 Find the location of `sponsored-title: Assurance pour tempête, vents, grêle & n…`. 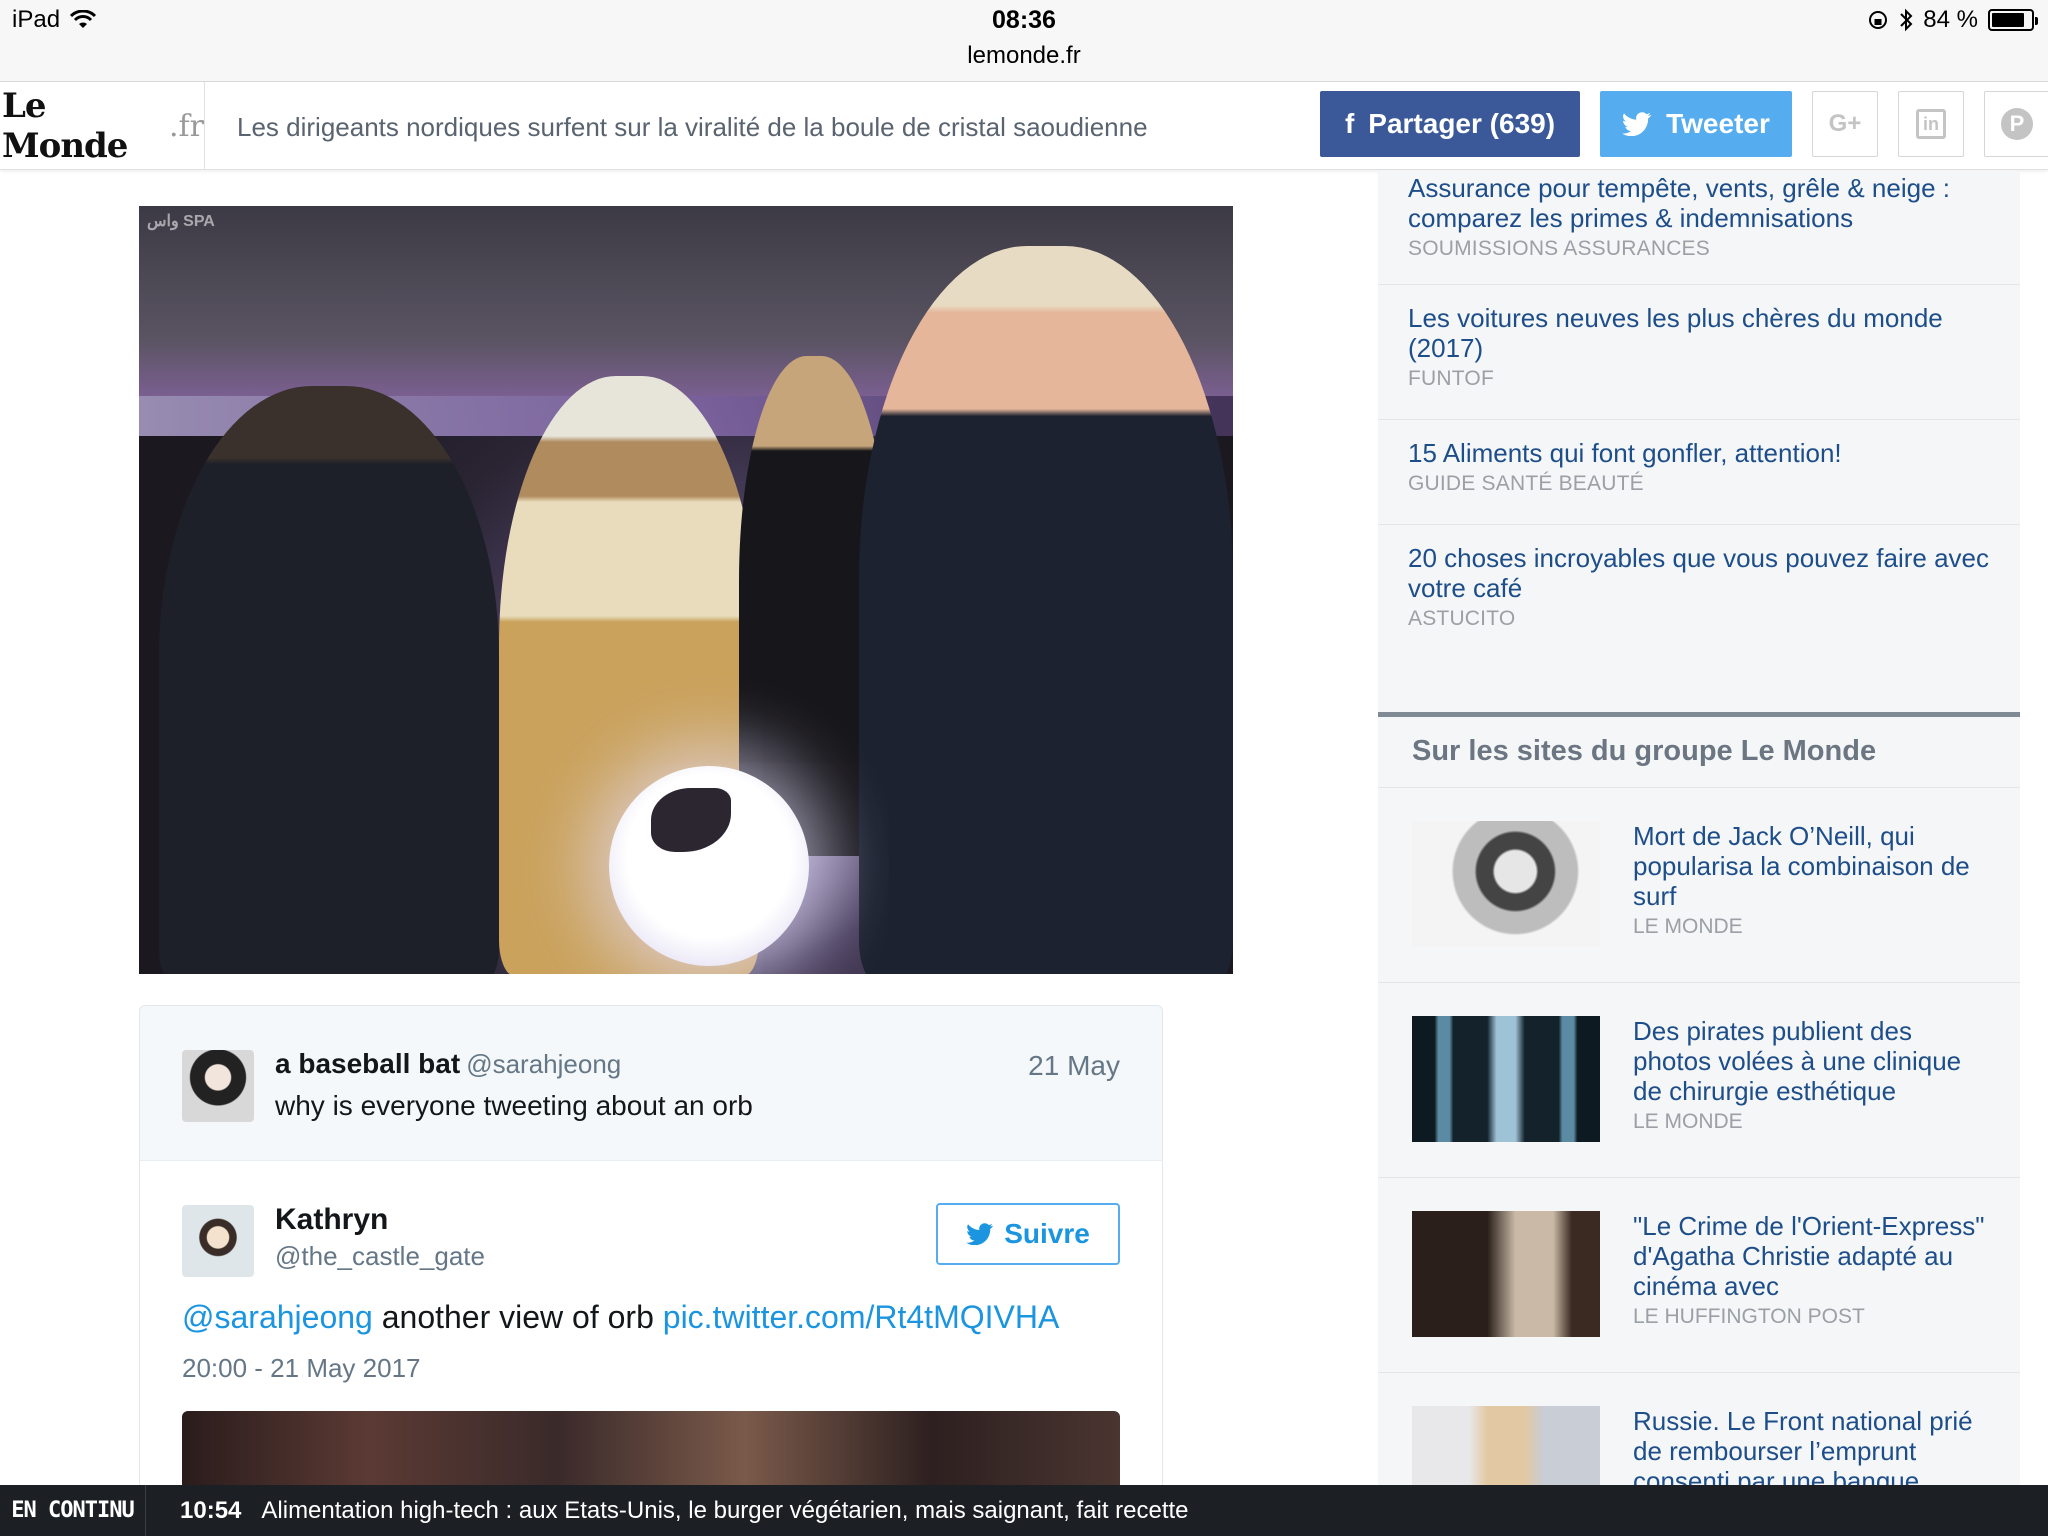

sponsored-title: Assurance pour tempête, vents, grêle & n… is located at coordinates (1679, 203).